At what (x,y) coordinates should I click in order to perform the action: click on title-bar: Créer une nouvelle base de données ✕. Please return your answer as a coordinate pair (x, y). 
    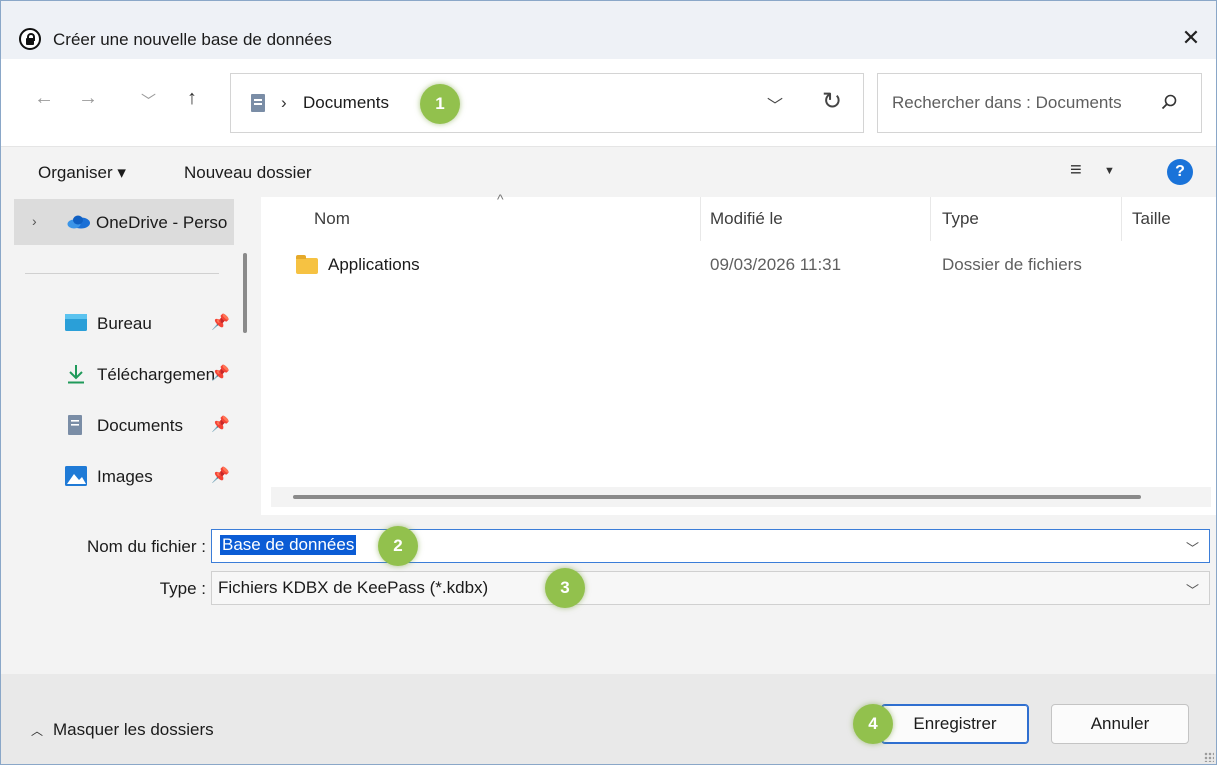
    Looking at the image, I should click on (608, 30).